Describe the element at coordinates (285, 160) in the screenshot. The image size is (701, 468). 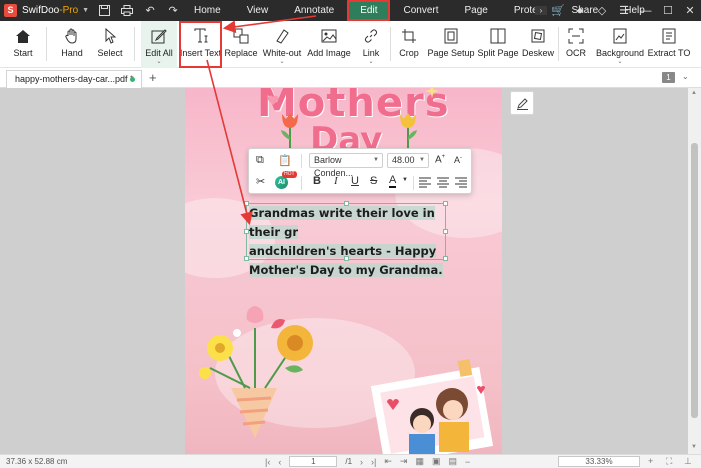
I see `paste-icon: 📋` at that location.